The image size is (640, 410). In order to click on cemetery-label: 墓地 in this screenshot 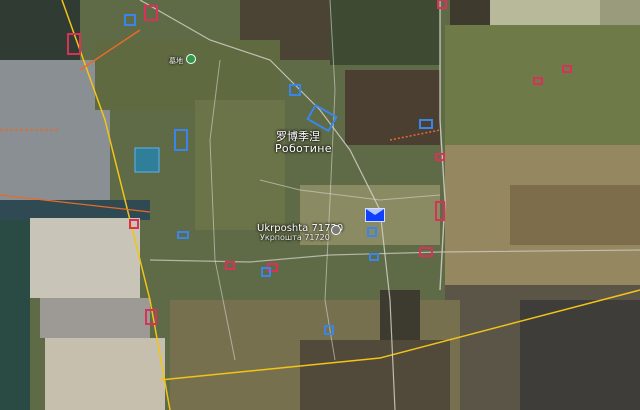, I will do `click(176, 61)`.